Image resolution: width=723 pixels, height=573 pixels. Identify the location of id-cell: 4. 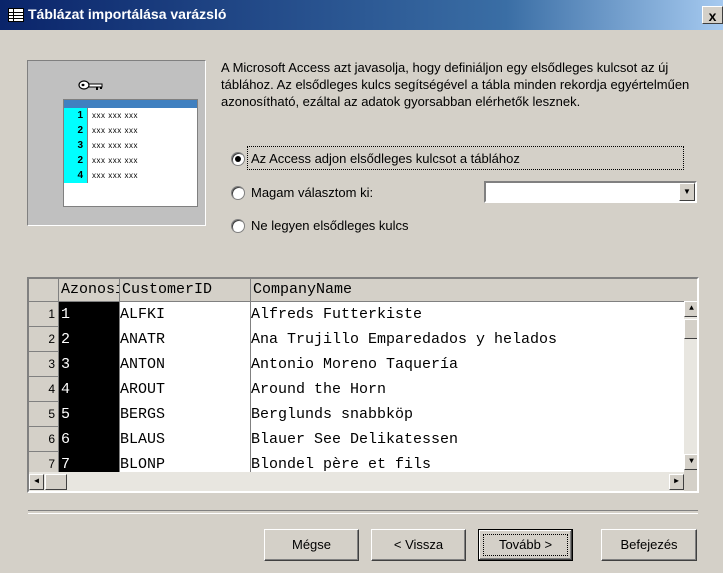
(89, 389).